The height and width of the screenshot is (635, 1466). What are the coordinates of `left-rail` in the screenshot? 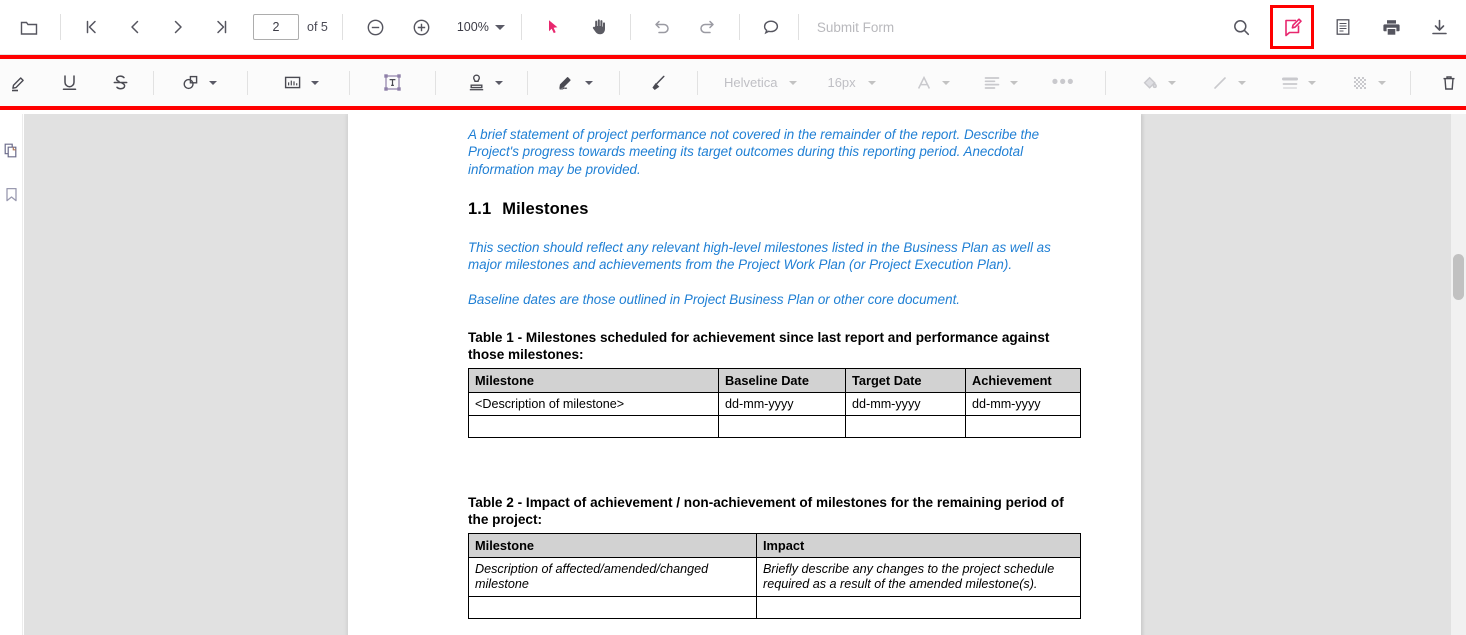 It's located at (11, 374).